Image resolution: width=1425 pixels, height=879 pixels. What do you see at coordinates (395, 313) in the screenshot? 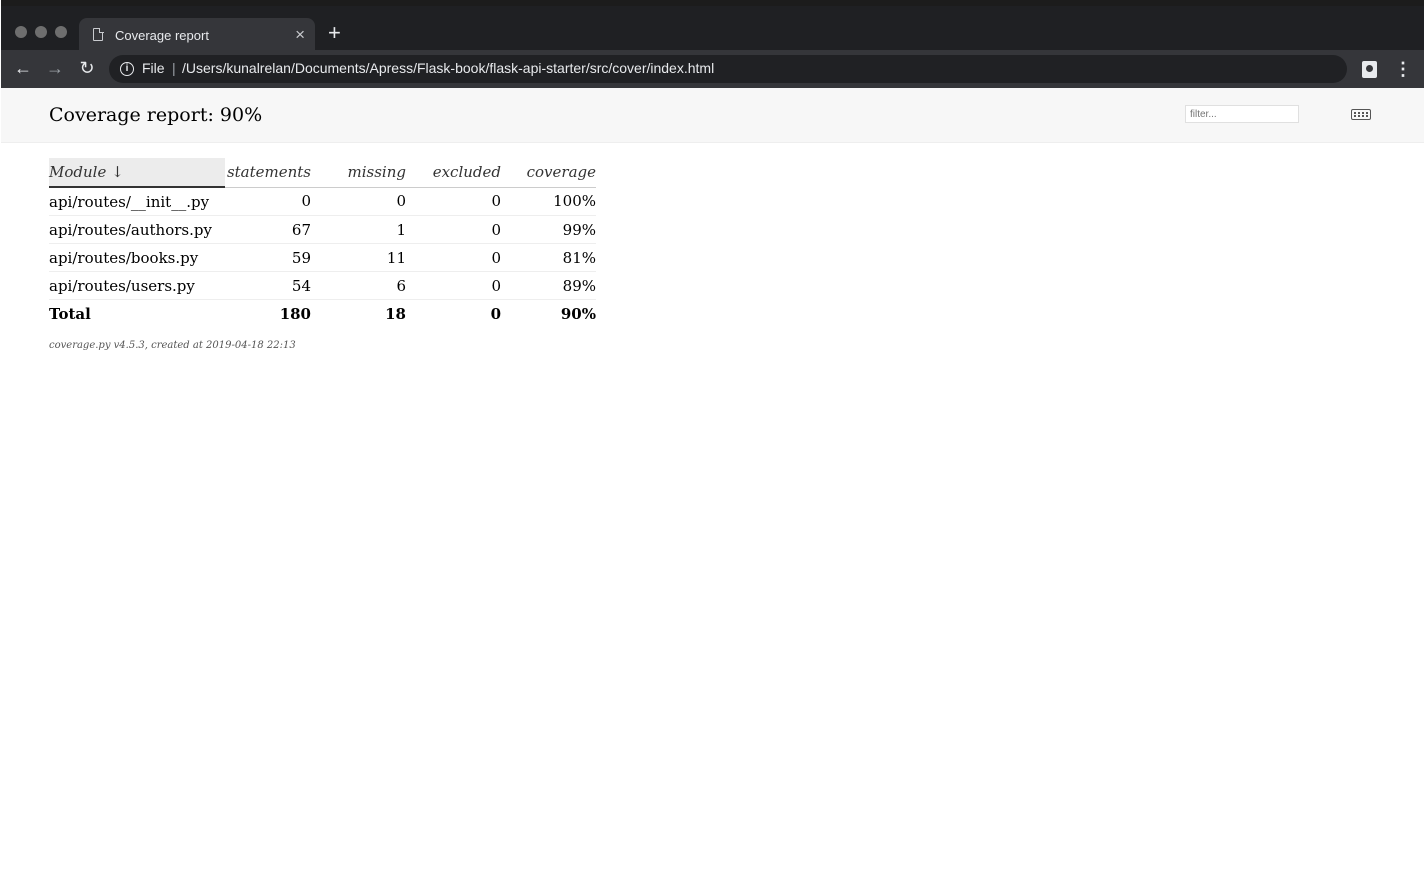
I see `total-missing: 18` at bounding box center [395, 313].